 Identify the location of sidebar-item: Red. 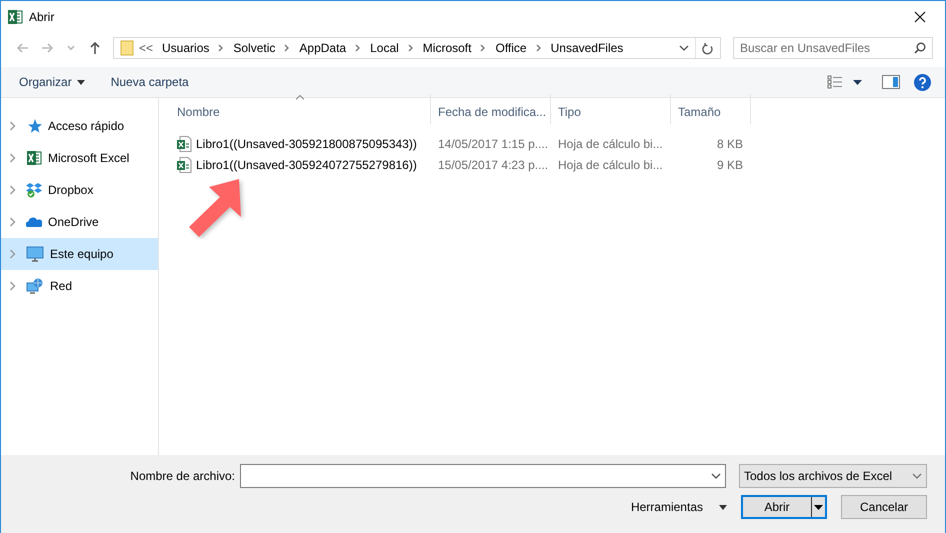
(79, 286).